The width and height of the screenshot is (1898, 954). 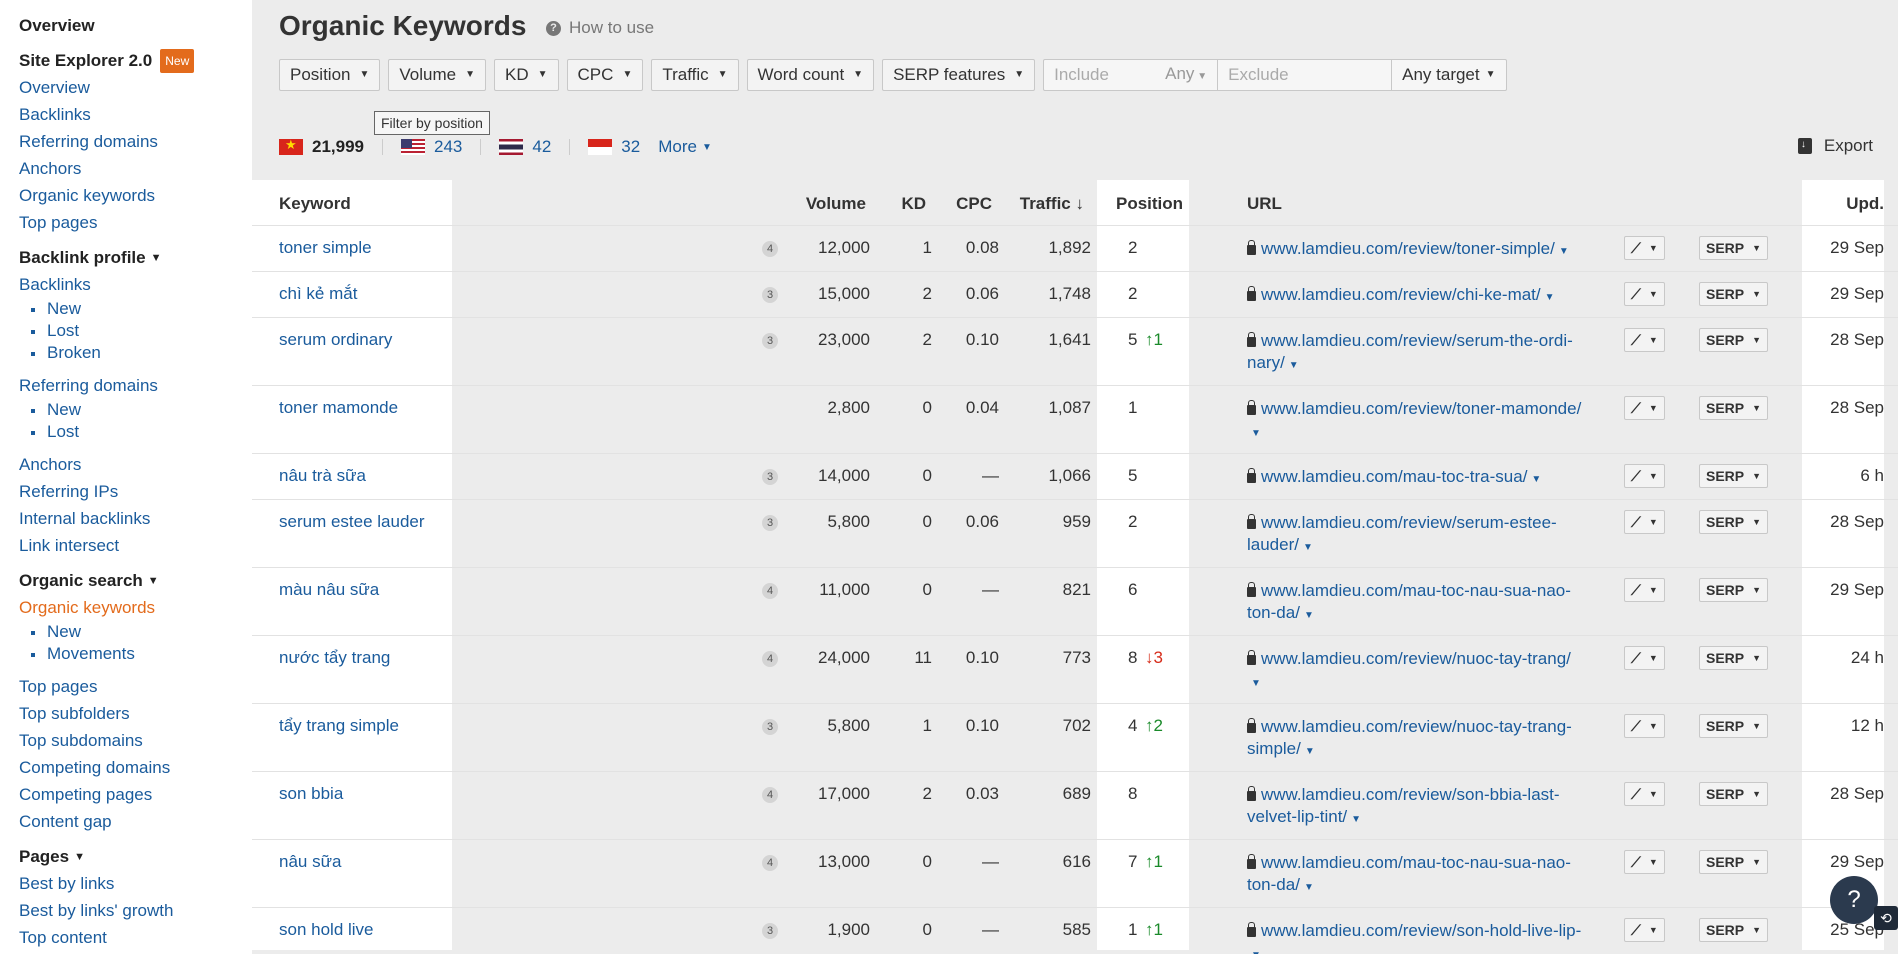 I want to click on extension-icon: ⟲, so click(x=1886, y=918).